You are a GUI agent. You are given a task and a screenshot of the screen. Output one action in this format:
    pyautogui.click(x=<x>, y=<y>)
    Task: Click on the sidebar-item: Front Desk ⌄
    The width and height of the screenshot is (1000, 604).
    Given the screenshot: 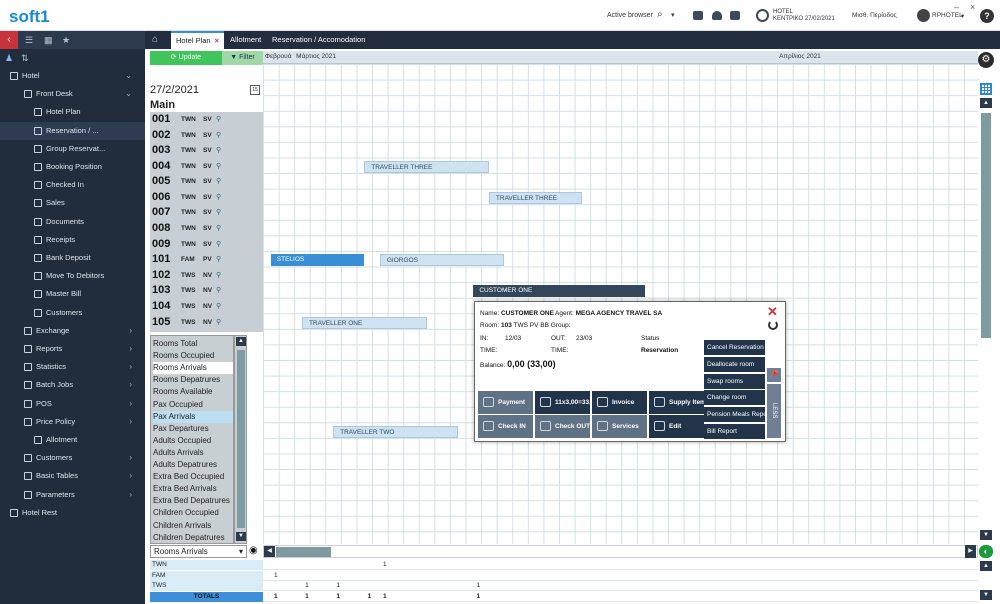 What is the action you would take?
    pyautogui.click(x=72, y=94)
    